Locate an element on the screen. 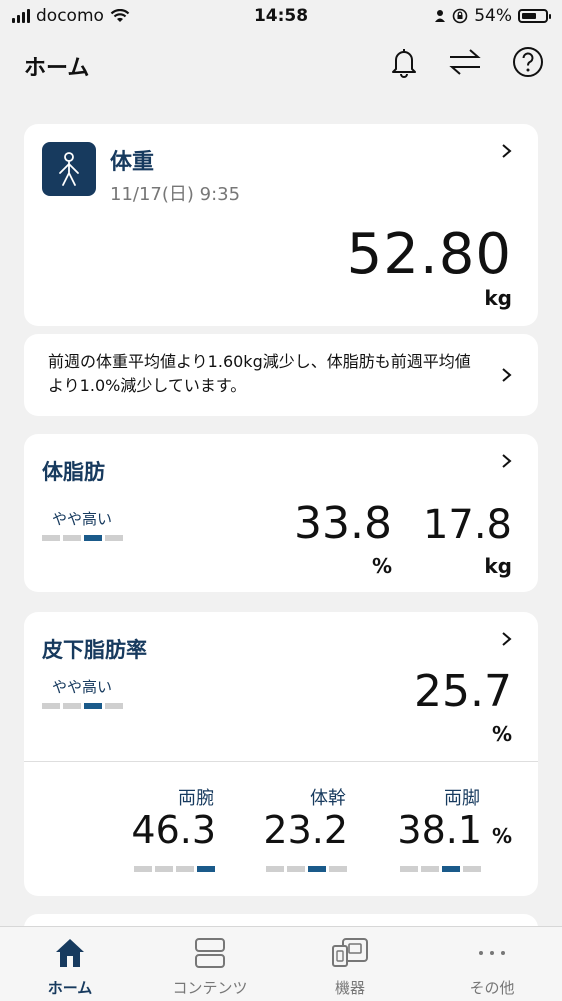 The height and width of the screenshot is (1001, 562). subcutaneous-title: 皮下脂肪率 is located at coordinates (94, 650).